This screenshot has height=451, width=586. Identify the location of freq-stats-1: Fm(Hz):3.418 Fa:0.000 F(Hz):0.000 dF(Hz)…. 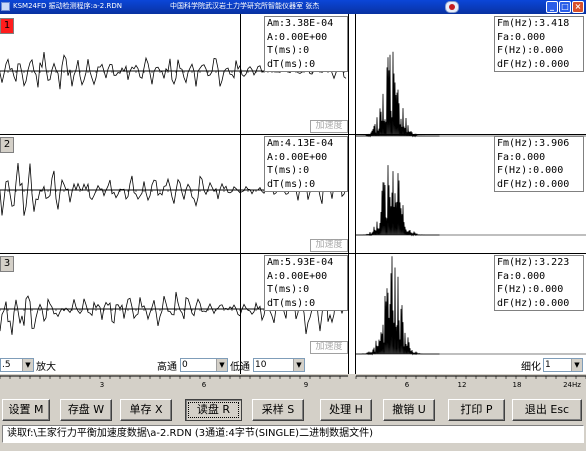
(539, 44).